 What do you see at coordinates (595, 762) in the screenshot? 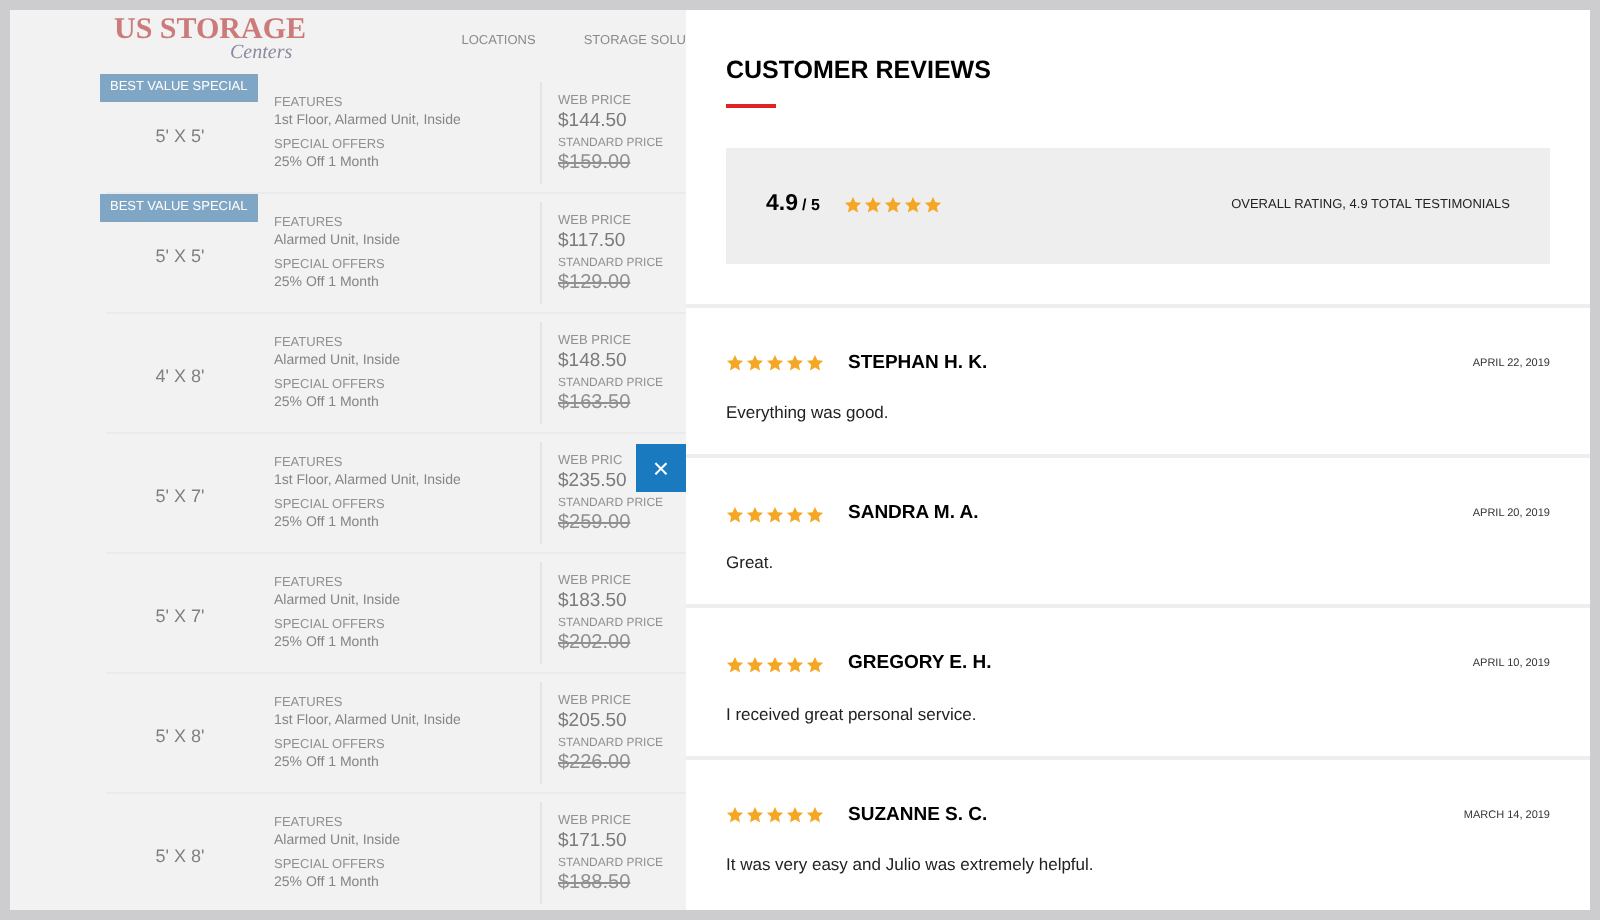
I see `standard-price: $226.00` at bounding box center [595, 762].